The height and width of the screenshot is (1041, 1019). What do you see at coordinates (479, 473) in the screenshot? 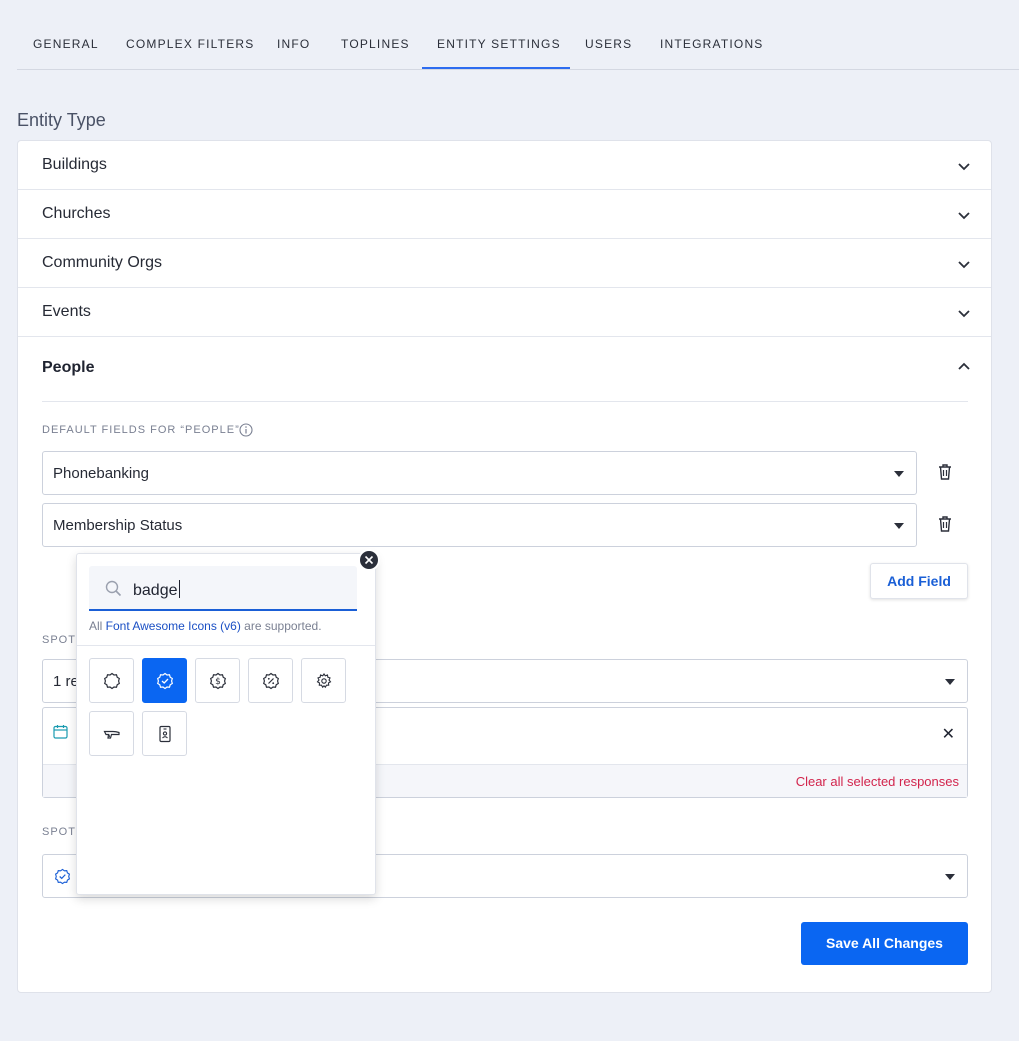
I see `default-field-select-1: Phonebanking` at bounding box center [479, 473].